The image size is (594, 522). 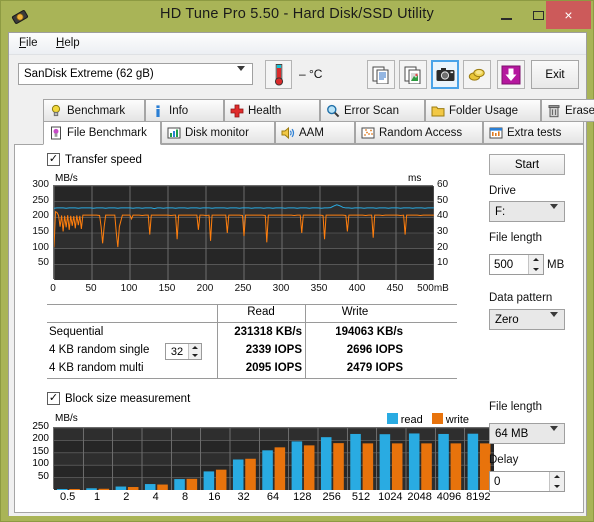 What do you see at coordinates (357, 288) in the screenshot?
I see `chart1-xtick: 400` at bounding box center [357, 288].